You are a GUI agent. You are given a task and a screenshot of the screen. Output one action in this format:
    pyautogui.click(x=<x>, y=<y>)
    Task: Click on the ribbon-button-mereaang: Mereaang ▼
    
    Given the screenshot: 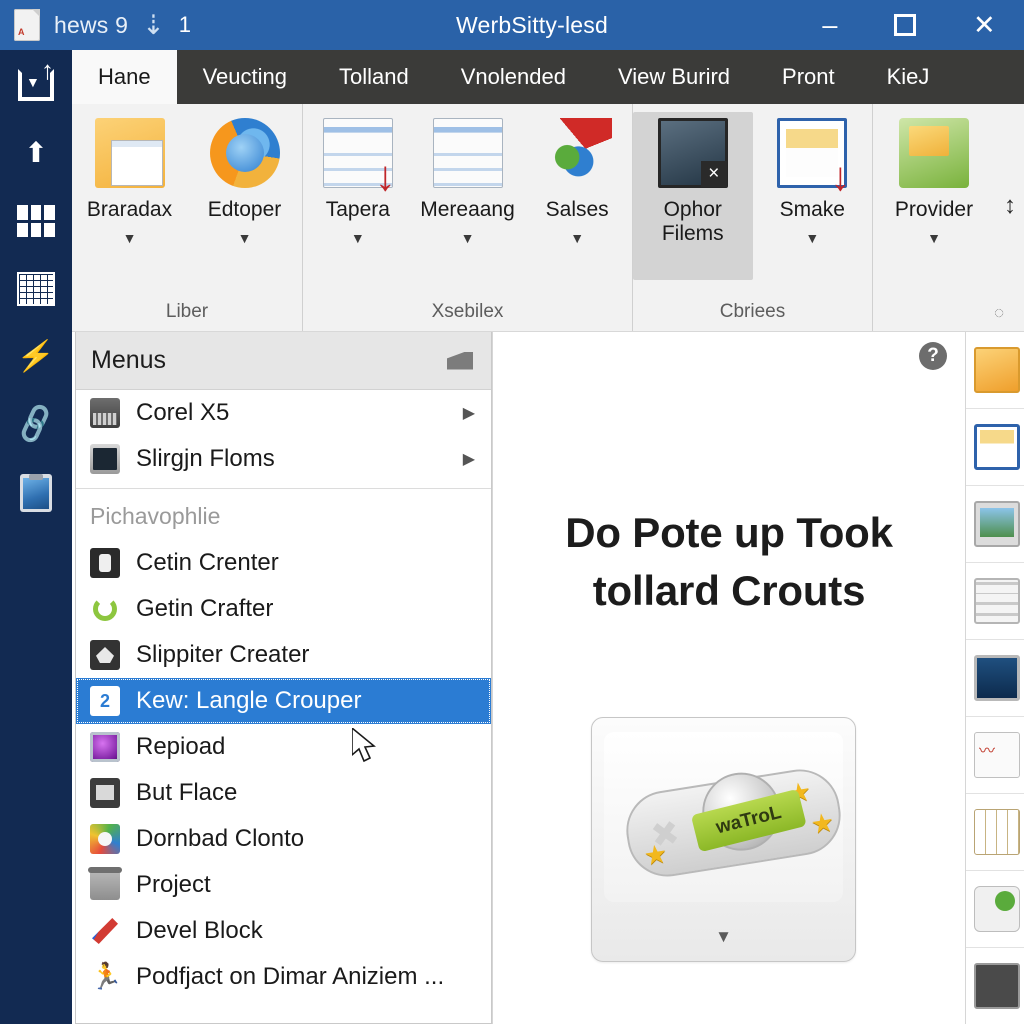 What is the action you would take?
    pyautogui.click(x=468, y=221)
    